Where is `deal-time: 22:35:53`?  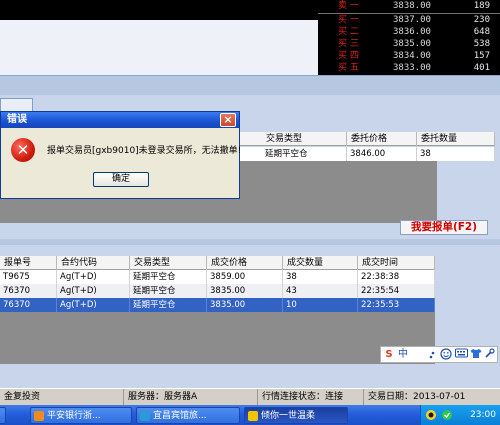 deal-time: 22:35:53 is located at coordinates (396, 305).